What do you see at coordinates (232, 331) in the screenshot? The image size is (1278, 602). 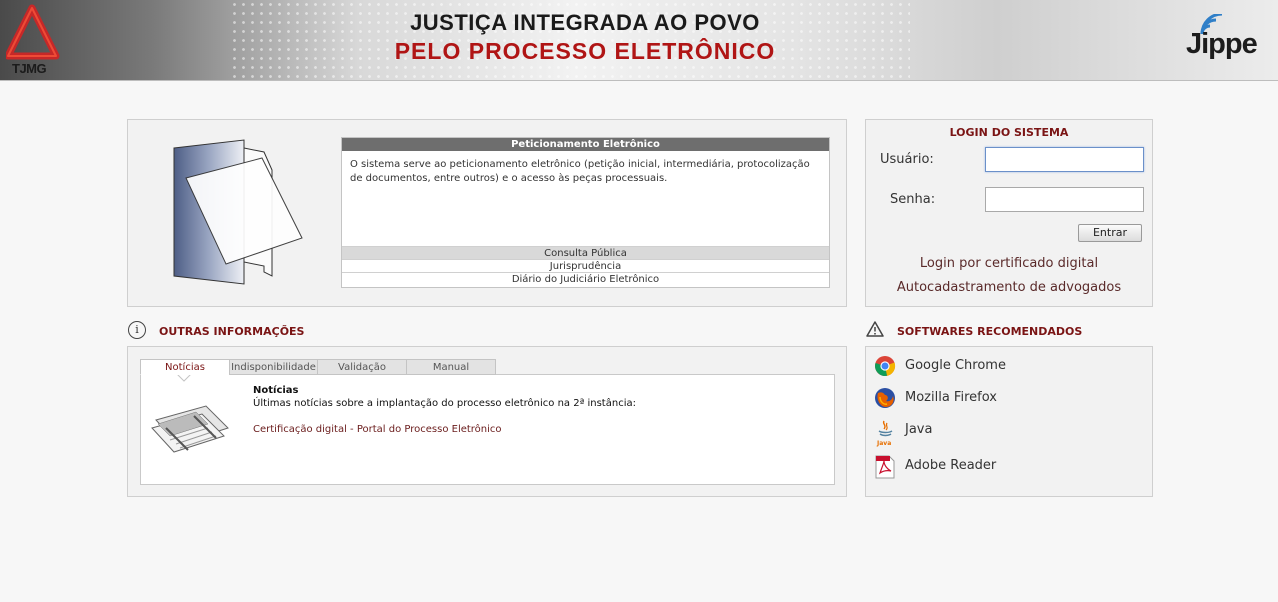 I see `outras-informacoes-title: OUTRAS INFORMAÇÕES` at bounding box center [232, 331].